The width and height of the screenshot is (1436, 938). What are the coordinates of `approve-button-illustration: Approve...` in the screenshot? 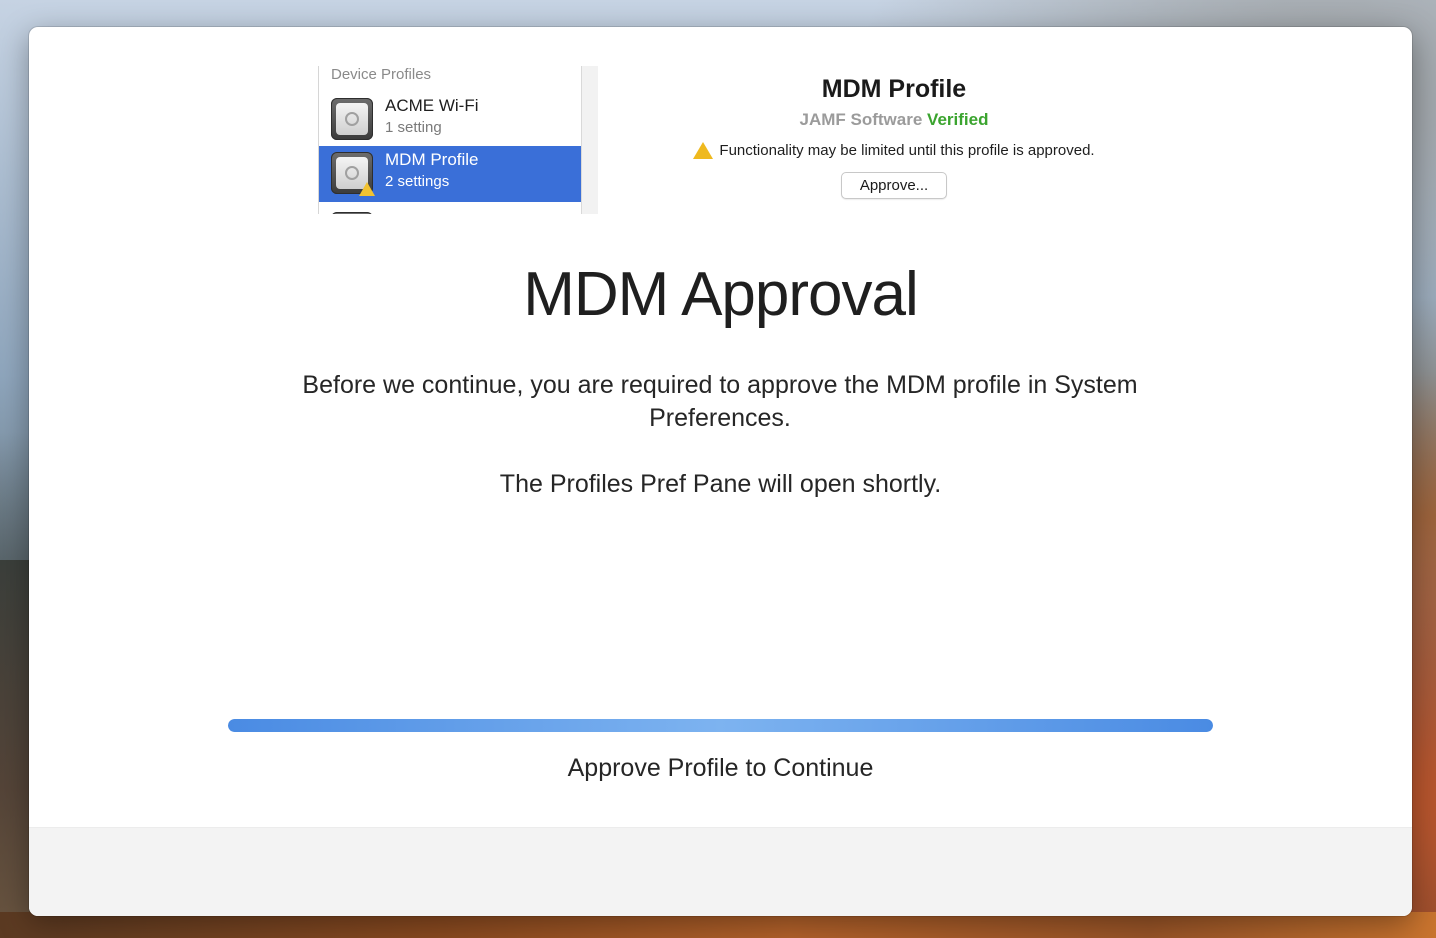 It's located at (894, 185).